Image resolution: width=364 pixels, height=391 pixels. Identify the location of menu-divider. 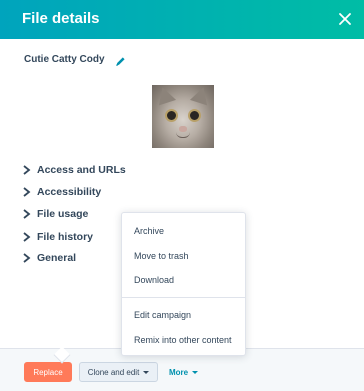
(183, 297).